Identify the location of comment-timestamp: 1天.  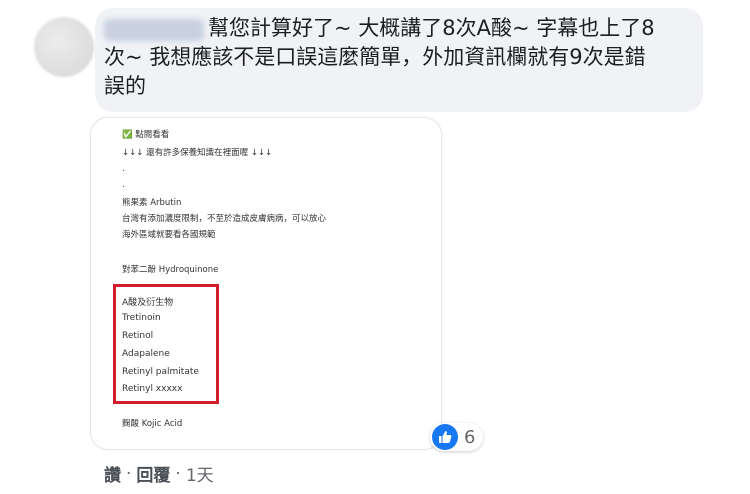
(200, 473).